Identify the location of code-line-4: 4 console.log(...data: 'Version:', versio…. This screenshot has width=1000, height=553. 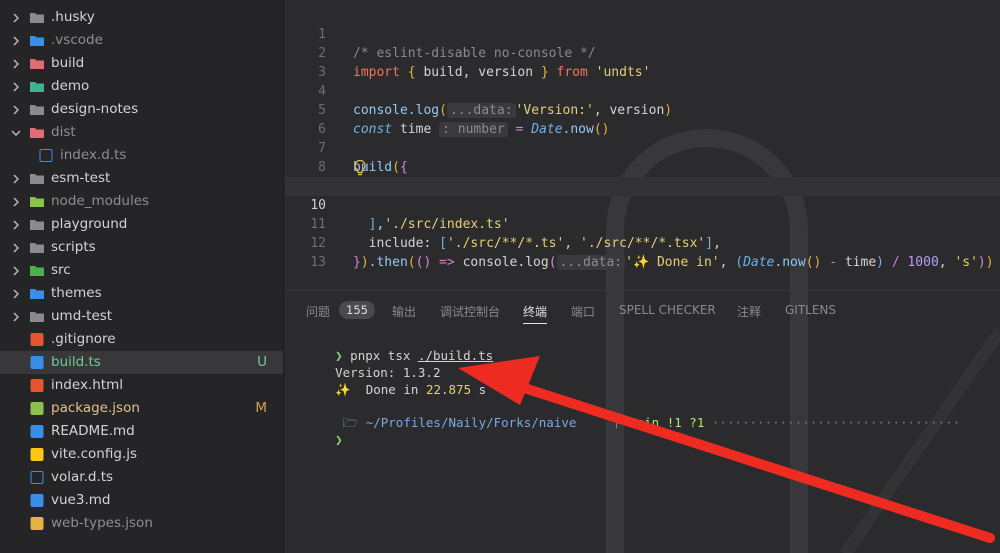
(642, 90).